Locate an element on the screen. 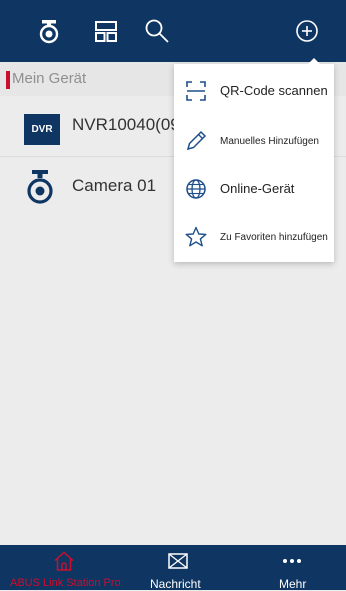 This screenshot has width=346, height=591. menu-item-online-device: Online-Gerät is located at coordinates (254, 190).